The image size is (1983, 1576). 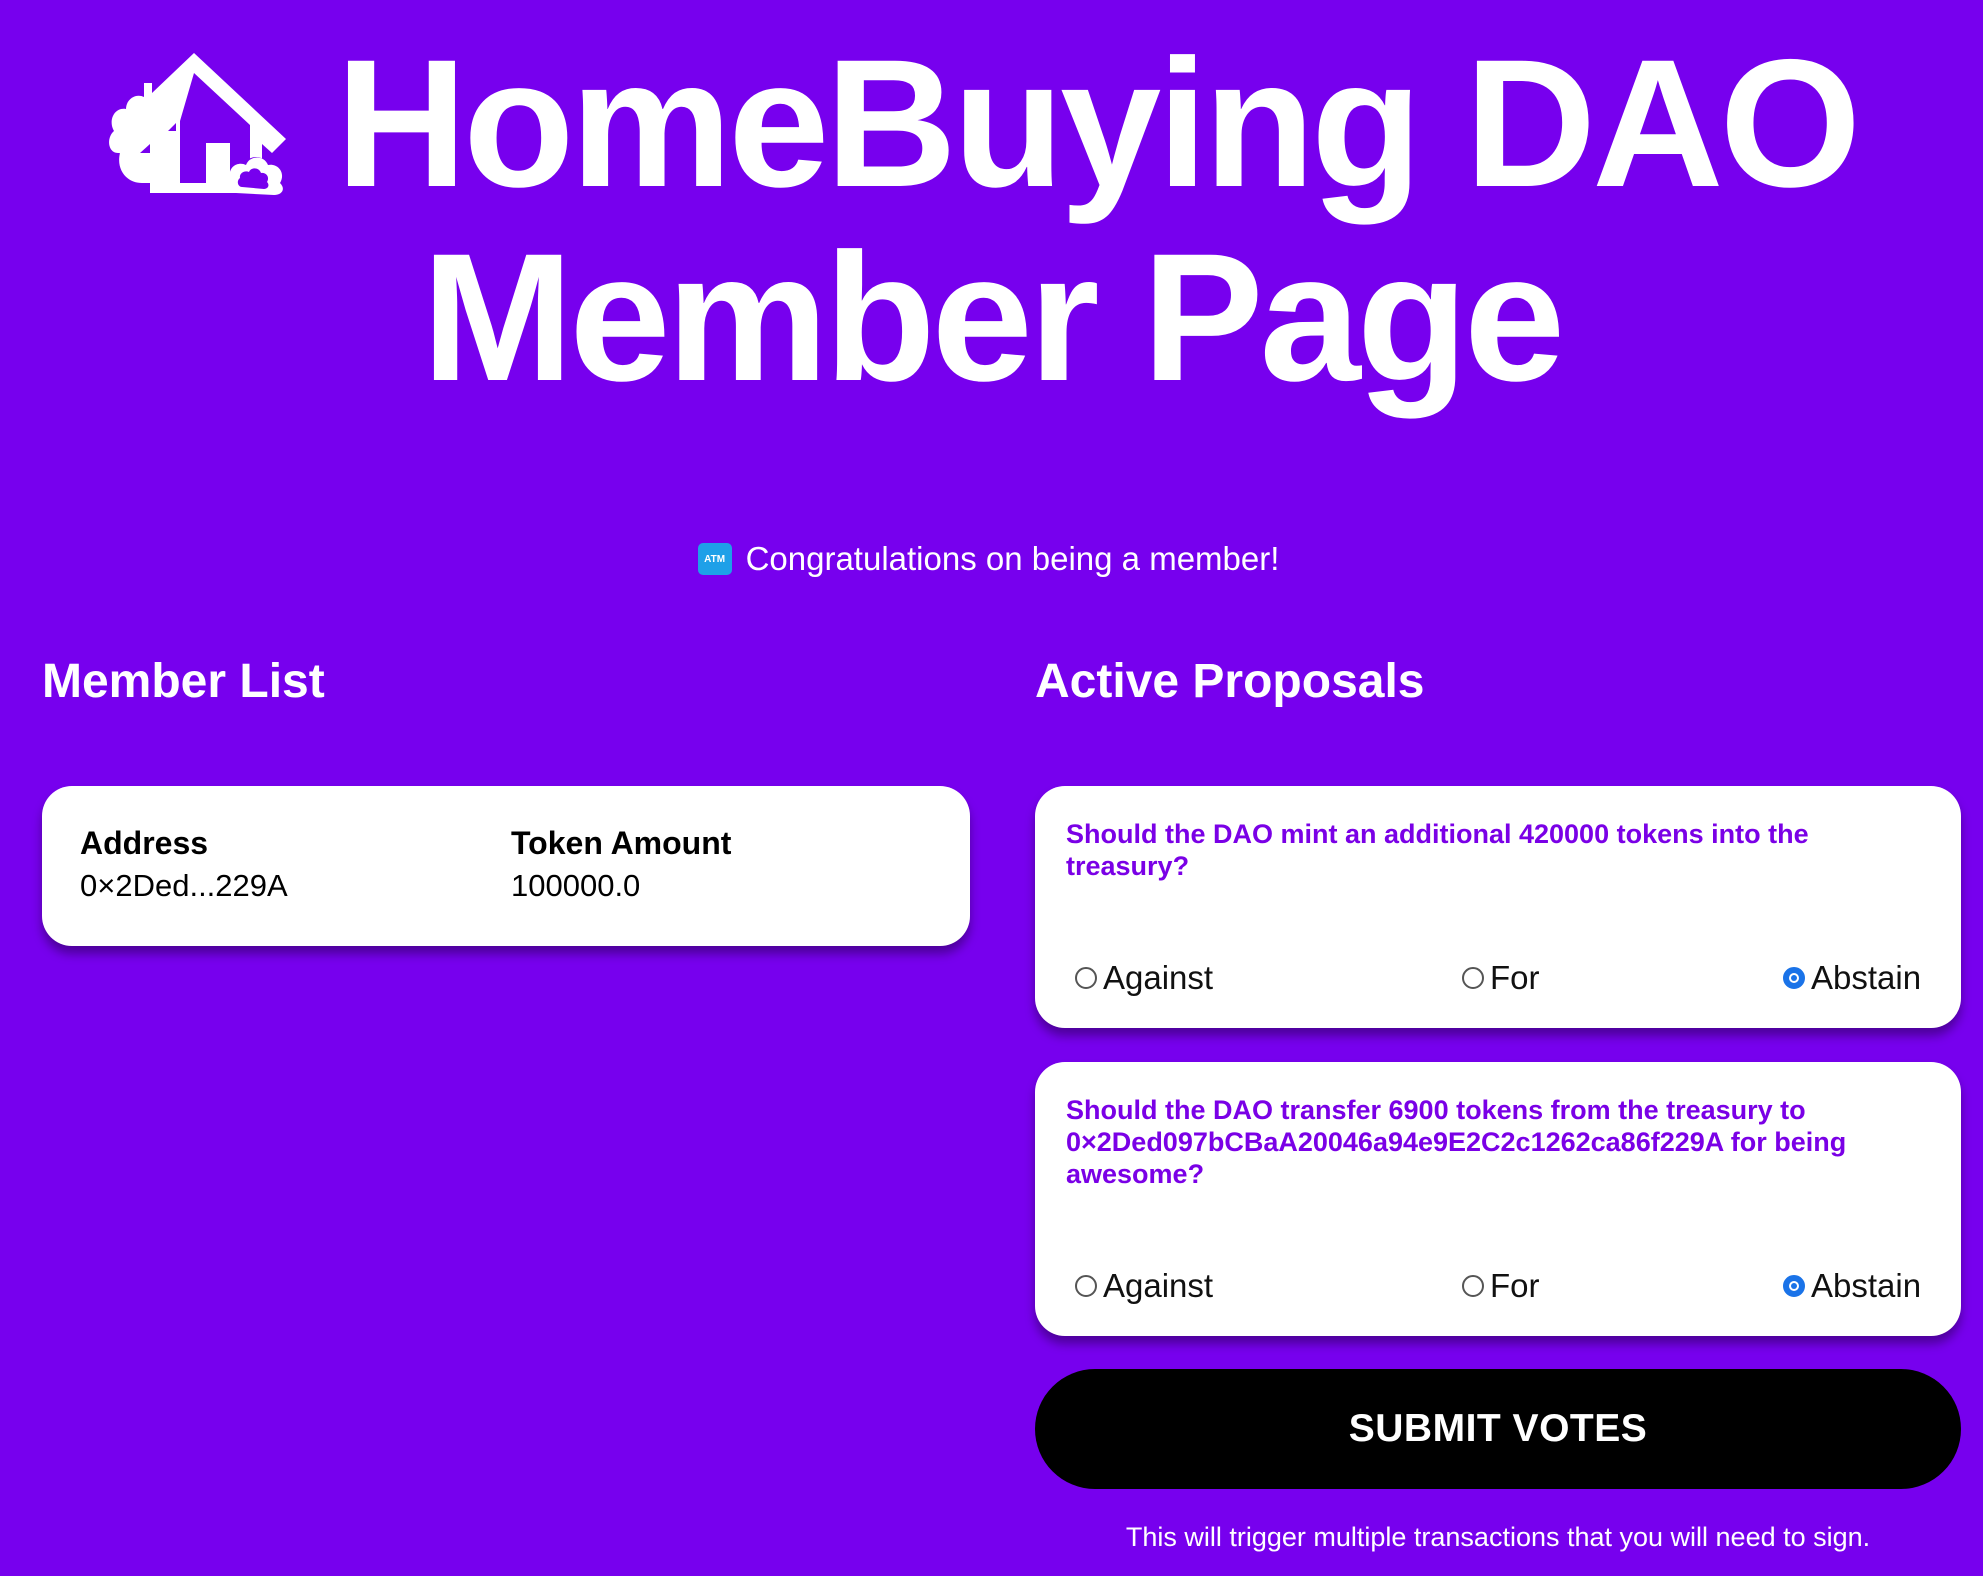 I want to click on active-proposals-title: Active Proposals, so click(x=1230, y=681).